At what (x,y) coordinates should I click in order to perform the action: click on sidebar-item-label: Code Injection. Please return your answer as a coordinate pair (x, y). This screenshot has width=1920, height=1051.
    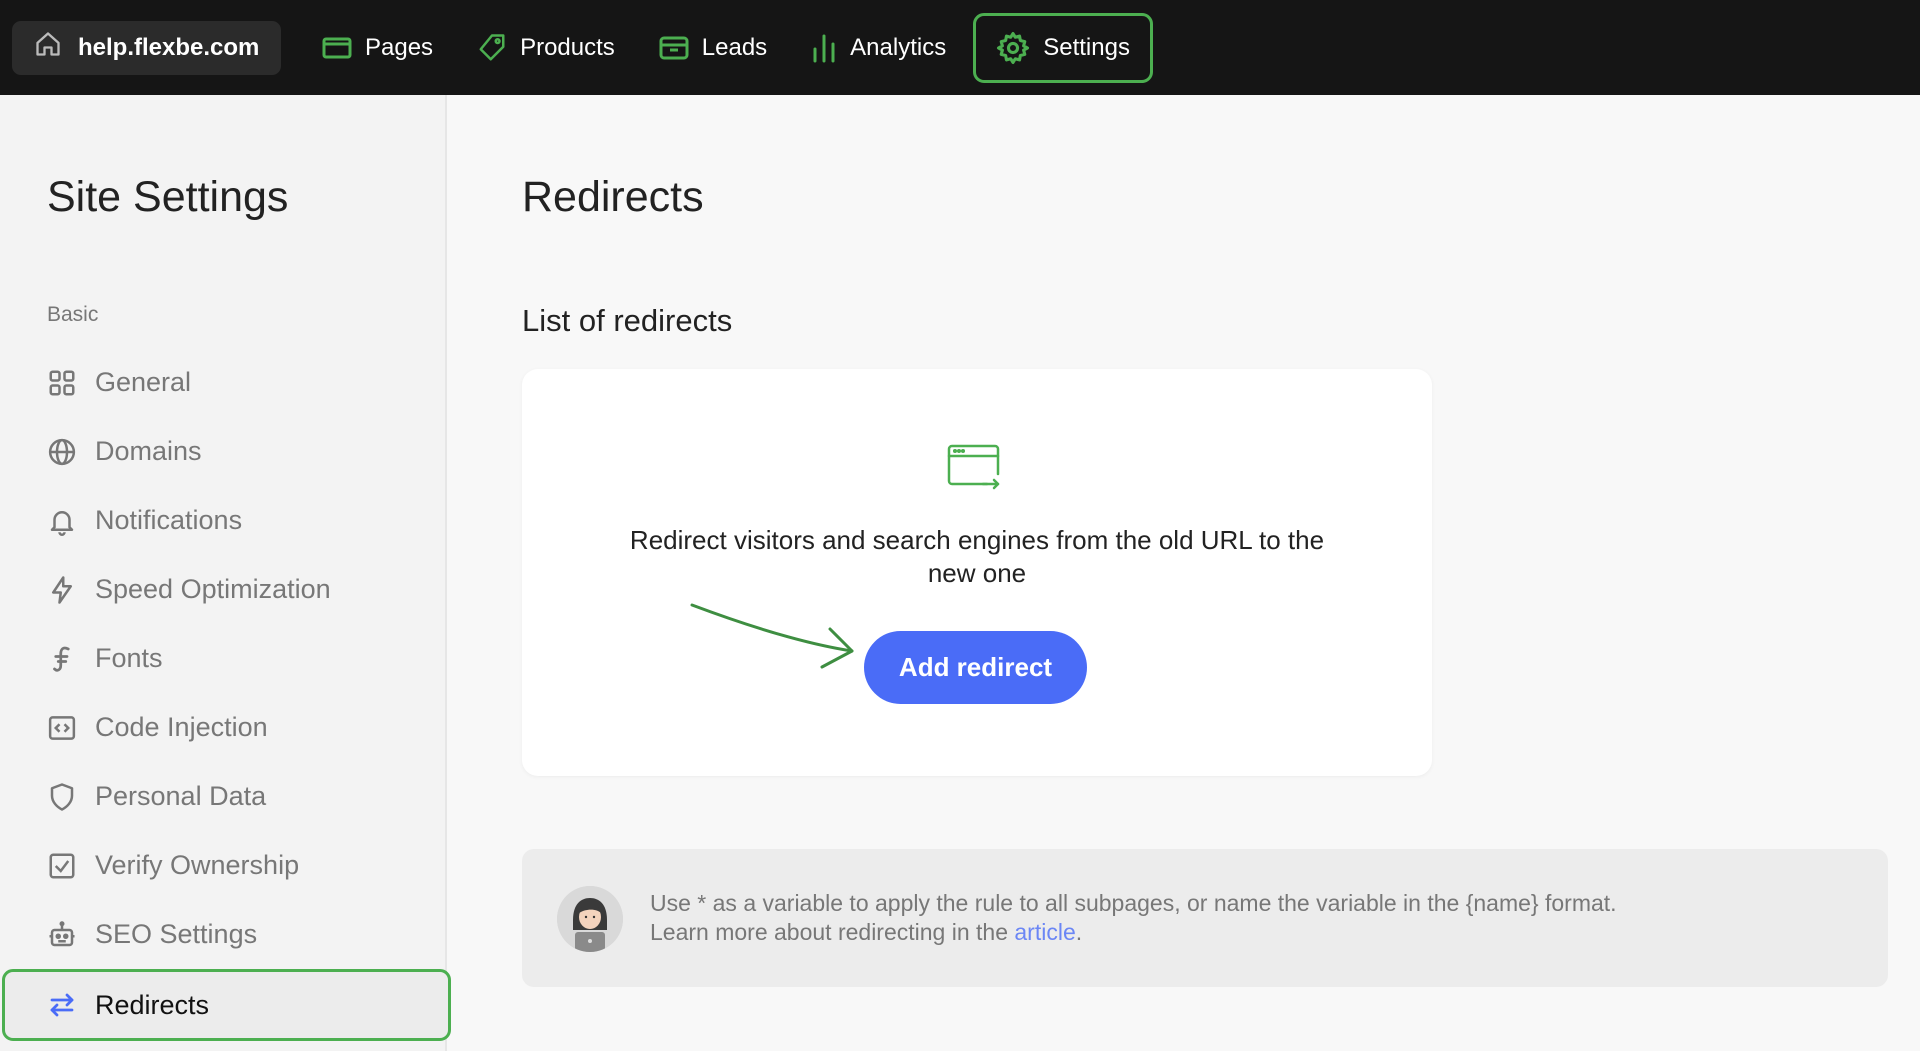
    Looking at the image, I should click on (181, 727).